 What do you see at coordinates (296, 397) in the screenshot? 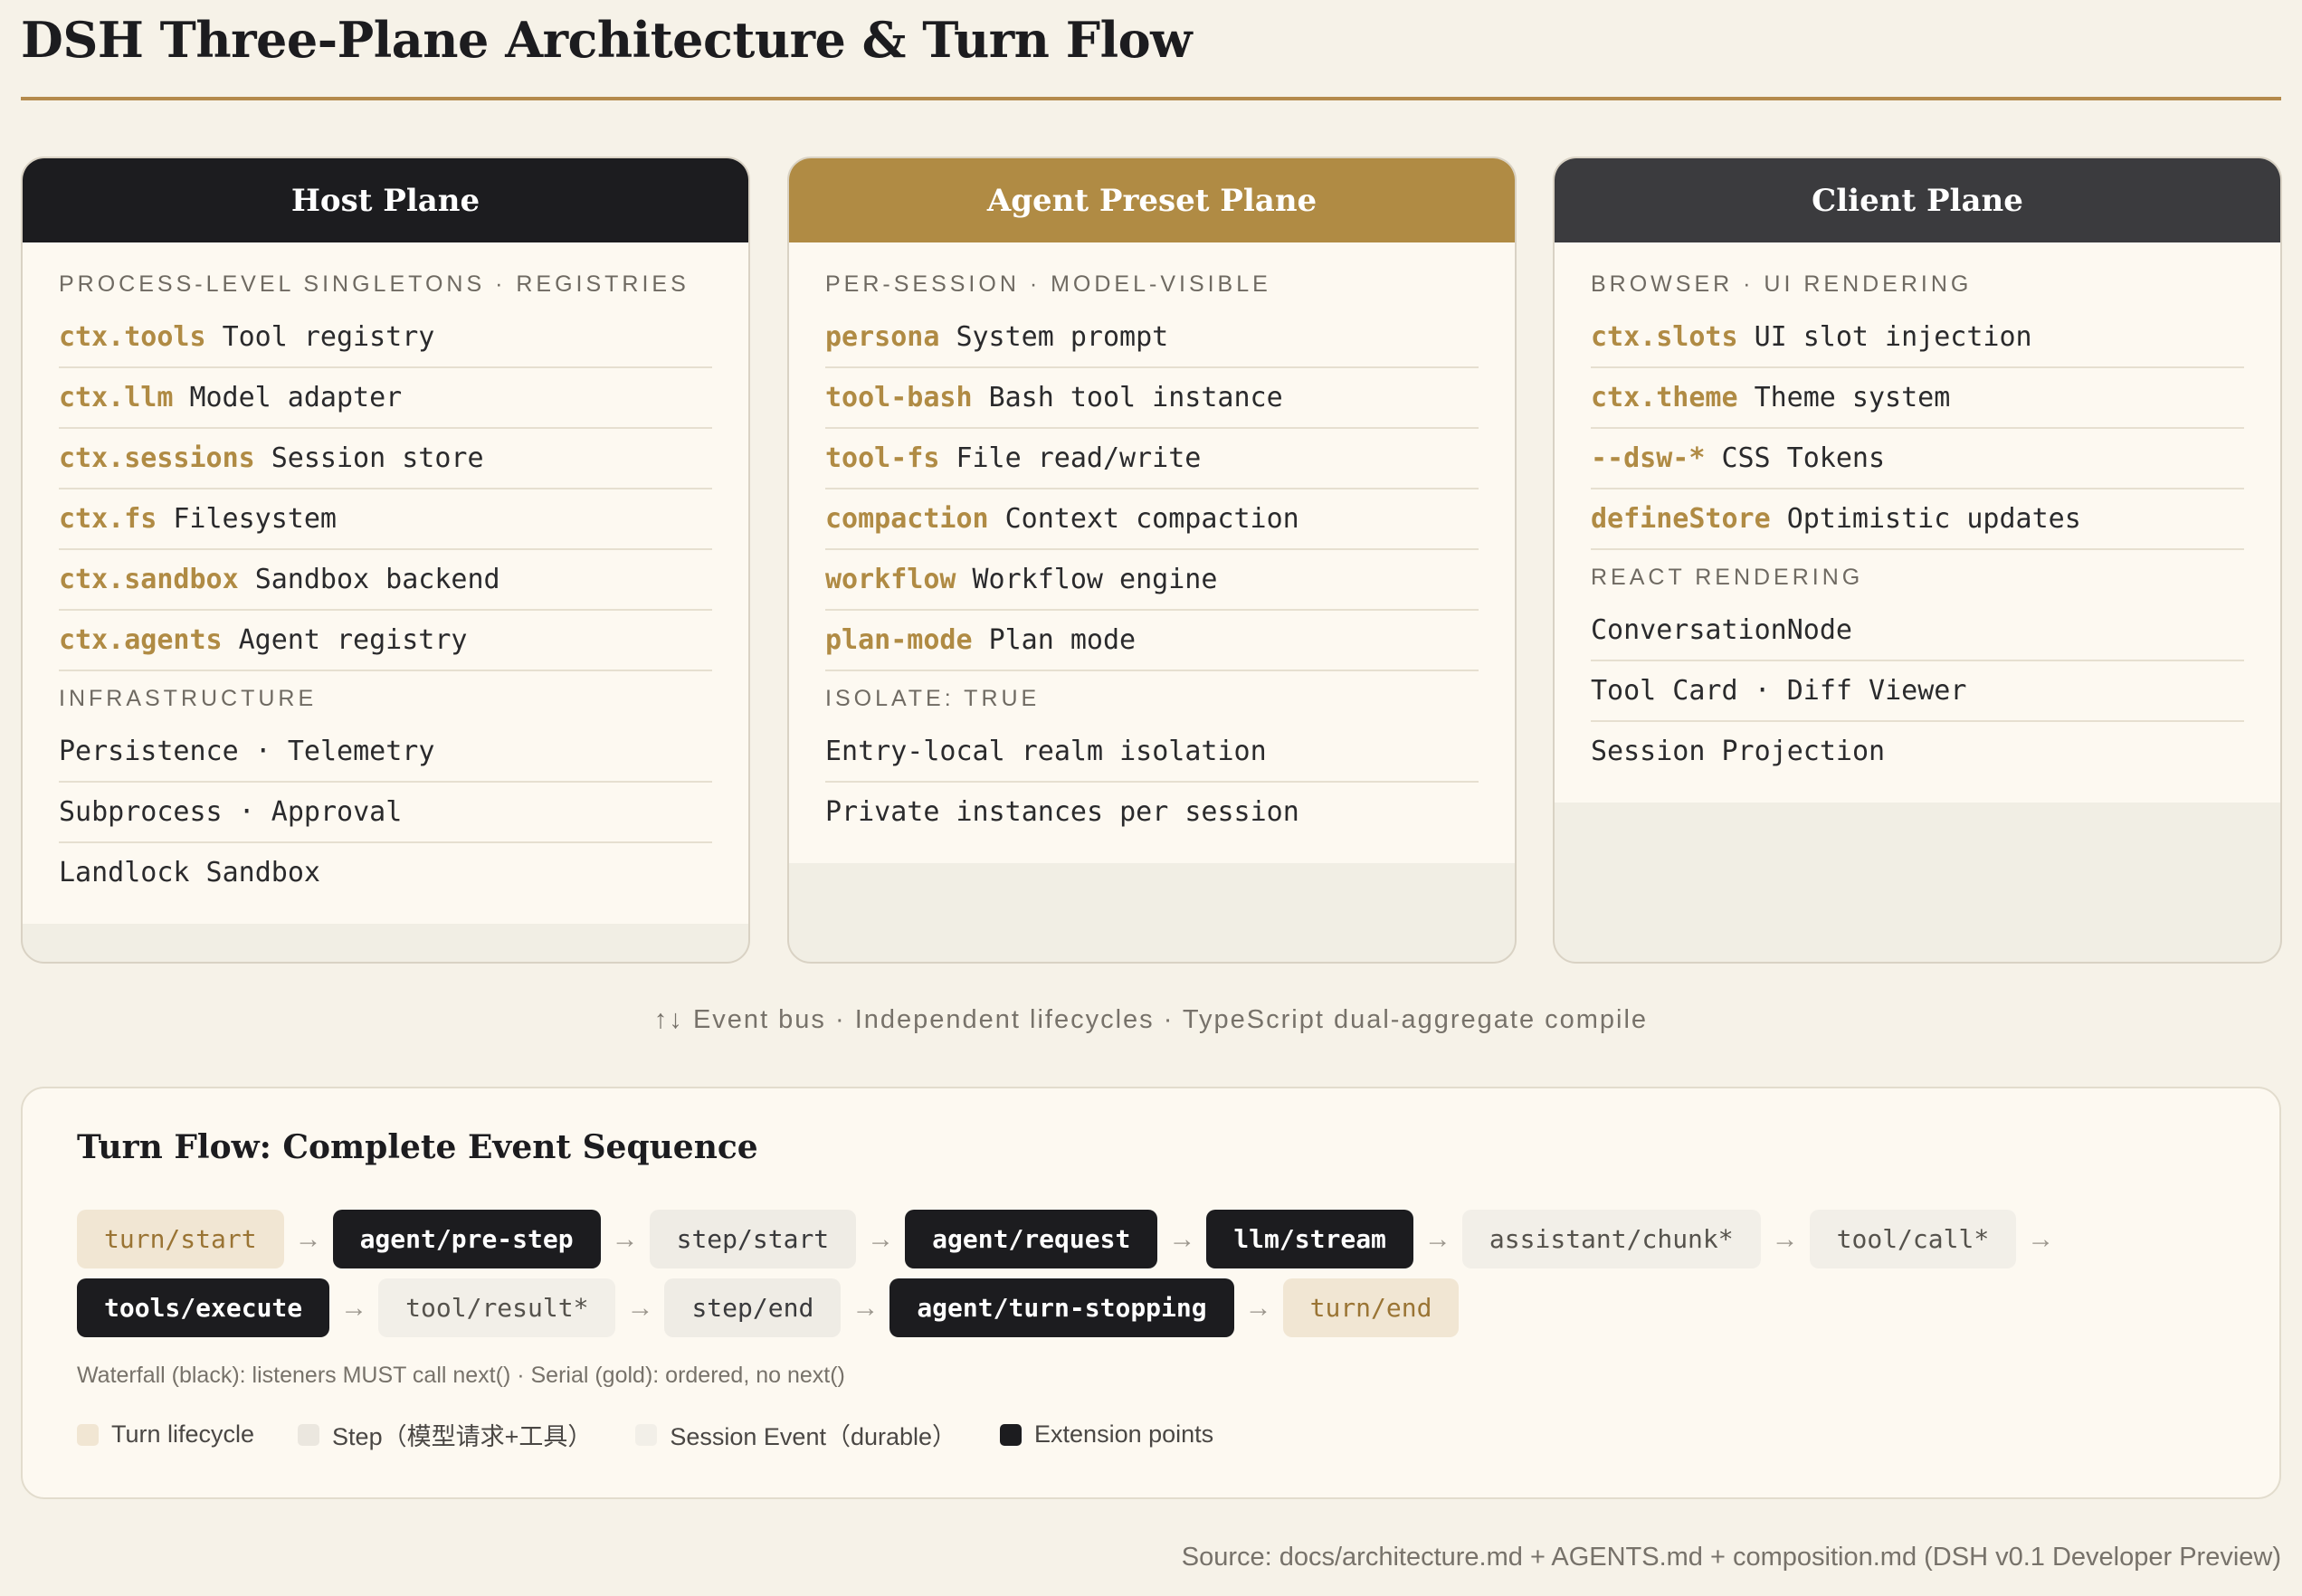
I see `item-desc: Model adapter` at bounding box center [296, 397].